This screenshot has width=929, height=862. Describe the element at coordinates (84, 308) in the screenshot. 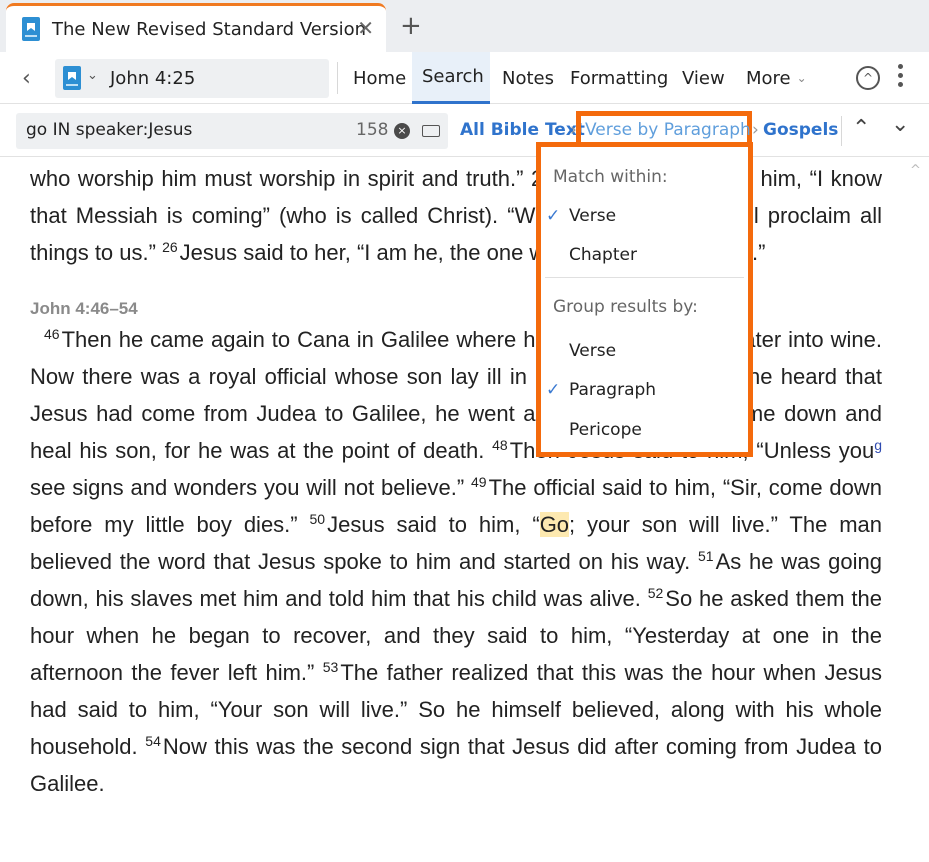

I see `section-heading: John 4:46–54` at that location.